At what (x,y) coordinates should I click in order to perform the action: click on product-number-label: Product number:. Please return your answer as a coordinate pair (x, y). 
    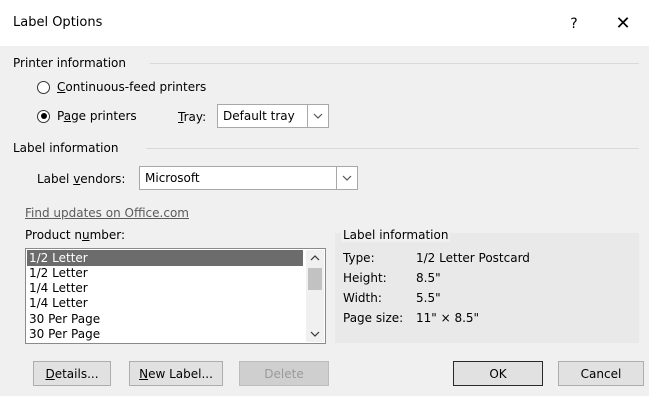
    Looking at the image, I should click on (75, 235).